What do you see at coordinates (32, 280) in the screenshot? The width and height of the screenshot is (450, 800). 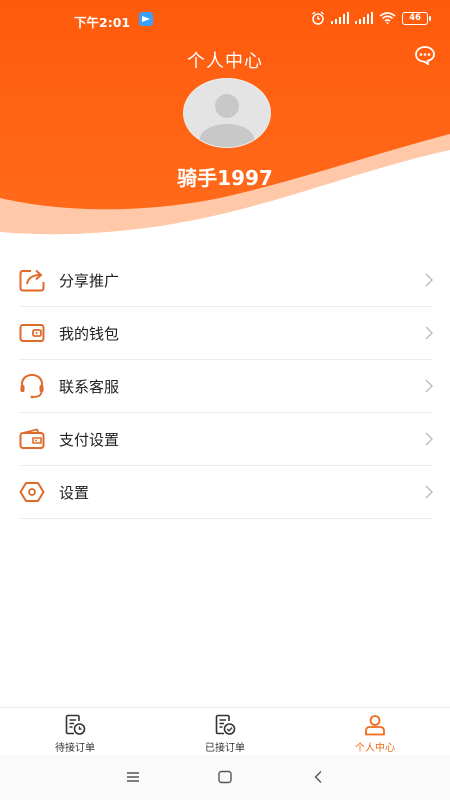 I see `share-icon` at bounding box center [32, 280].